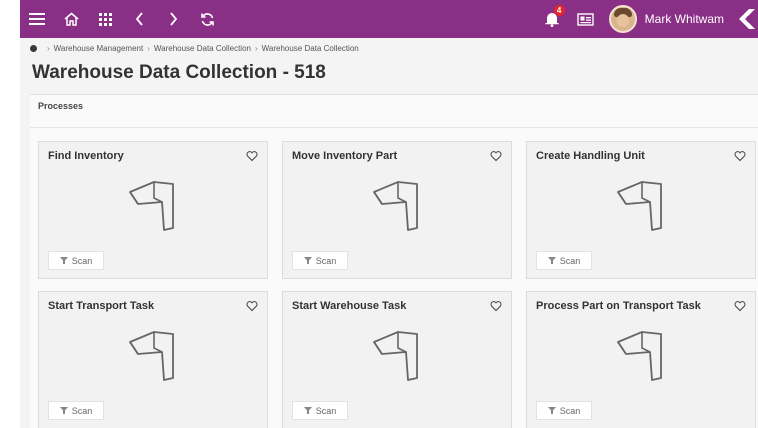 The image size is (758, 428). What do you see at coordinates (71, 19) in the screenshot?
I see `home-icon` at bounding box center [71, 19].